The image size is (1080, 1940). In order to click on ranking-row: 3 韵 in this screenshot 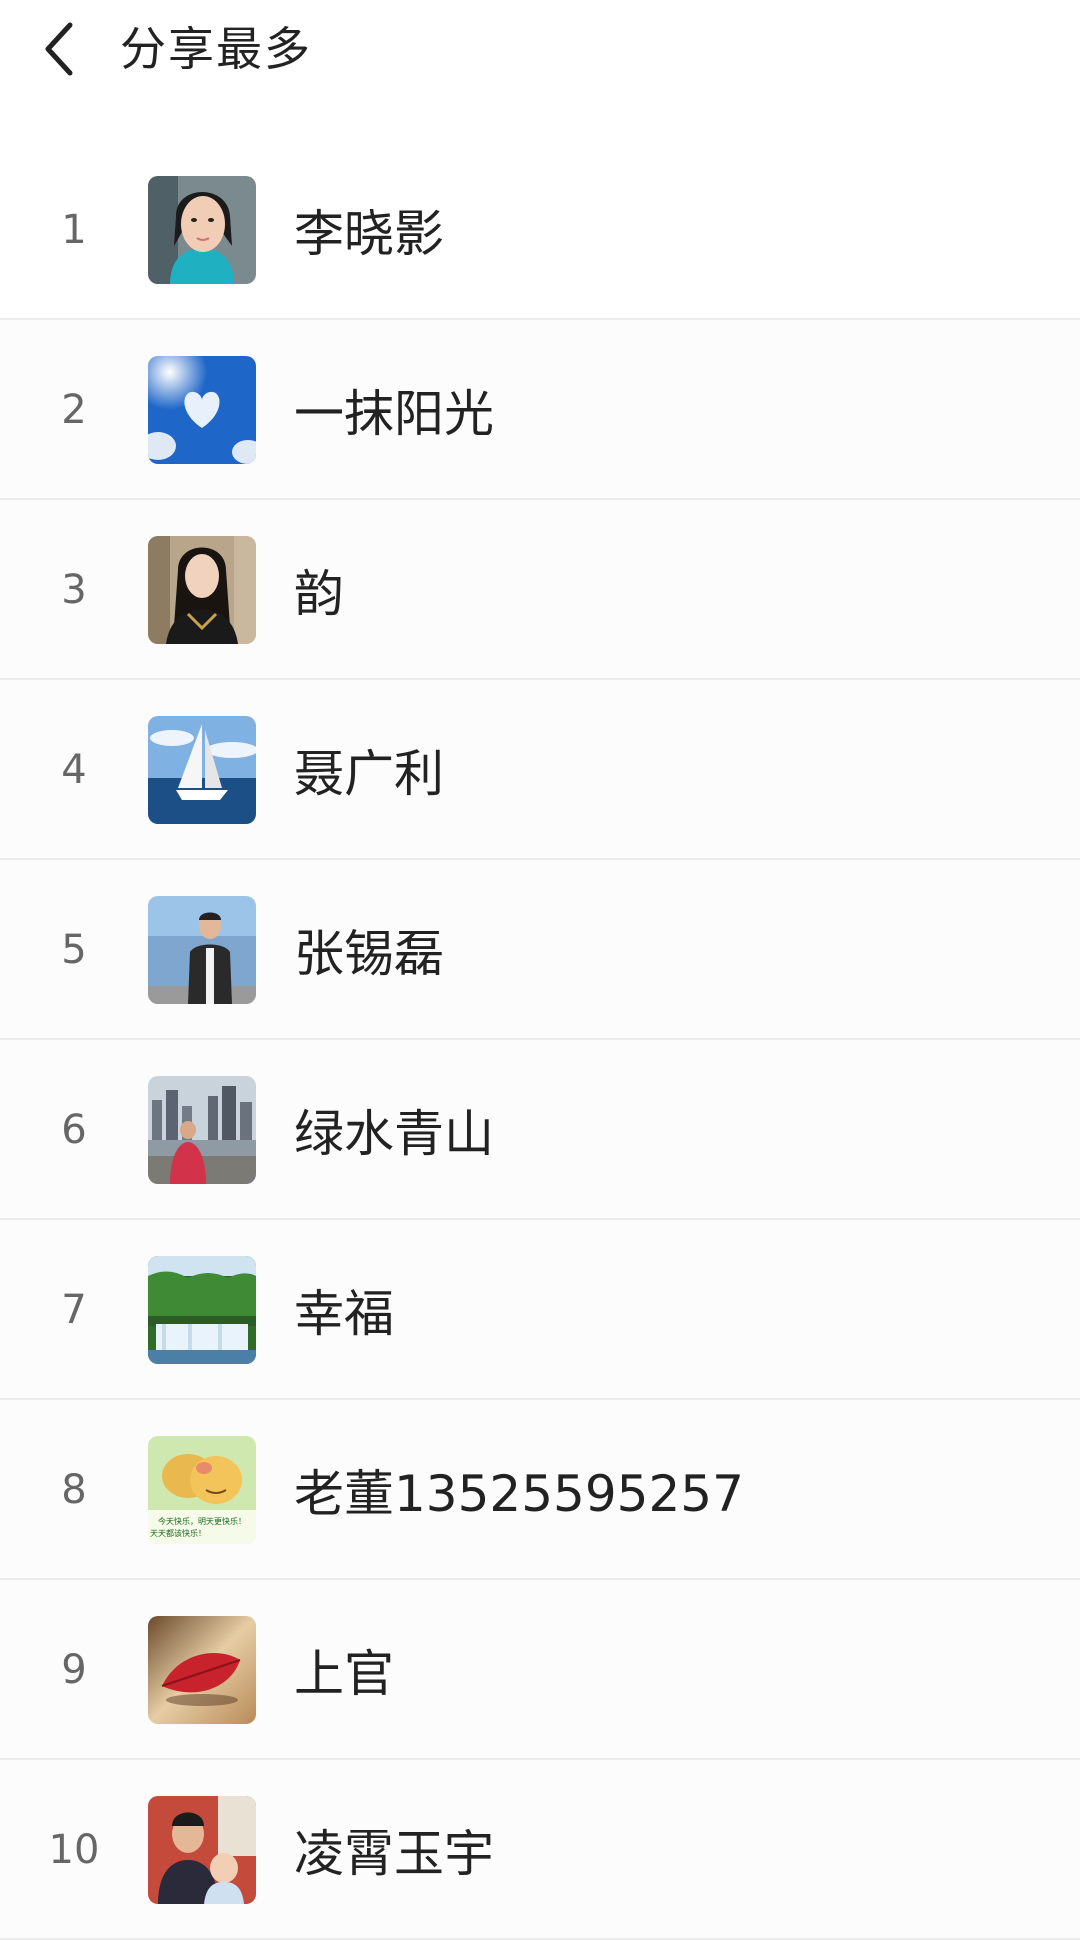, I will do `click(540, 590)`.